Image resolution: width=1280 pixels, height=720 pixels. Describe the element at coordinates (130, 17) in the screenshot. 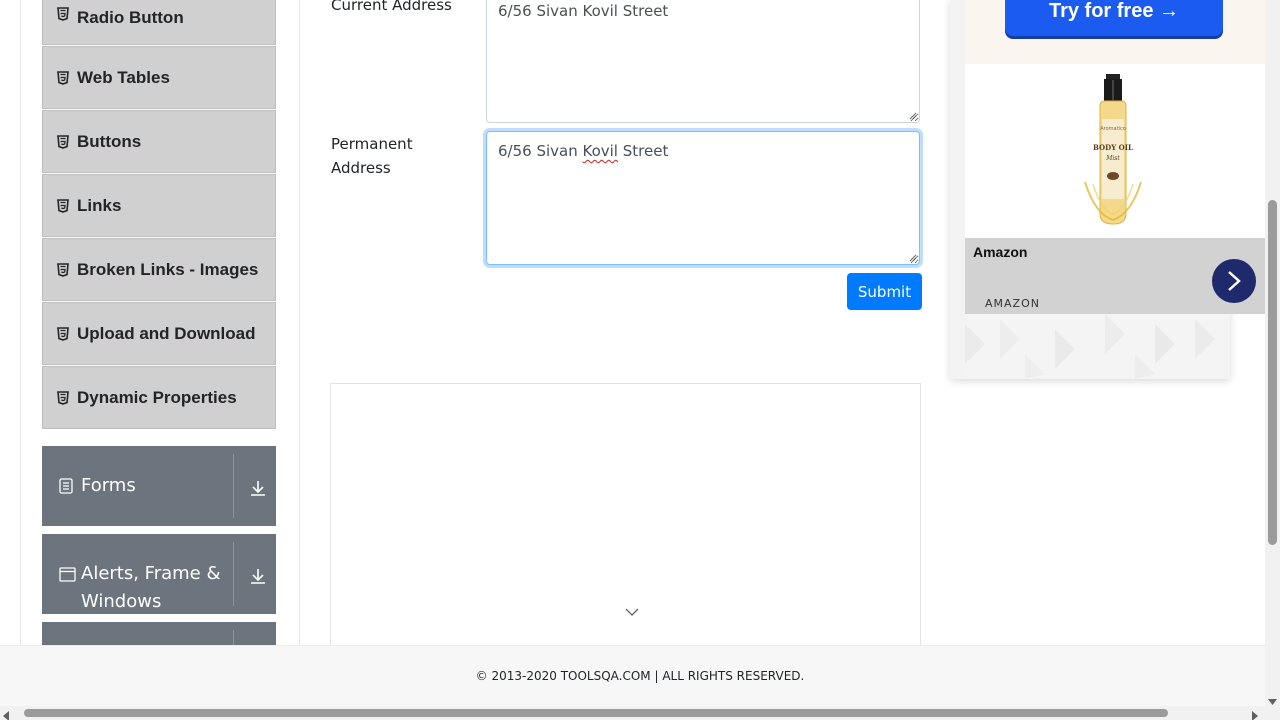

I see `sidebar-item-label: Radio Button` at that location.